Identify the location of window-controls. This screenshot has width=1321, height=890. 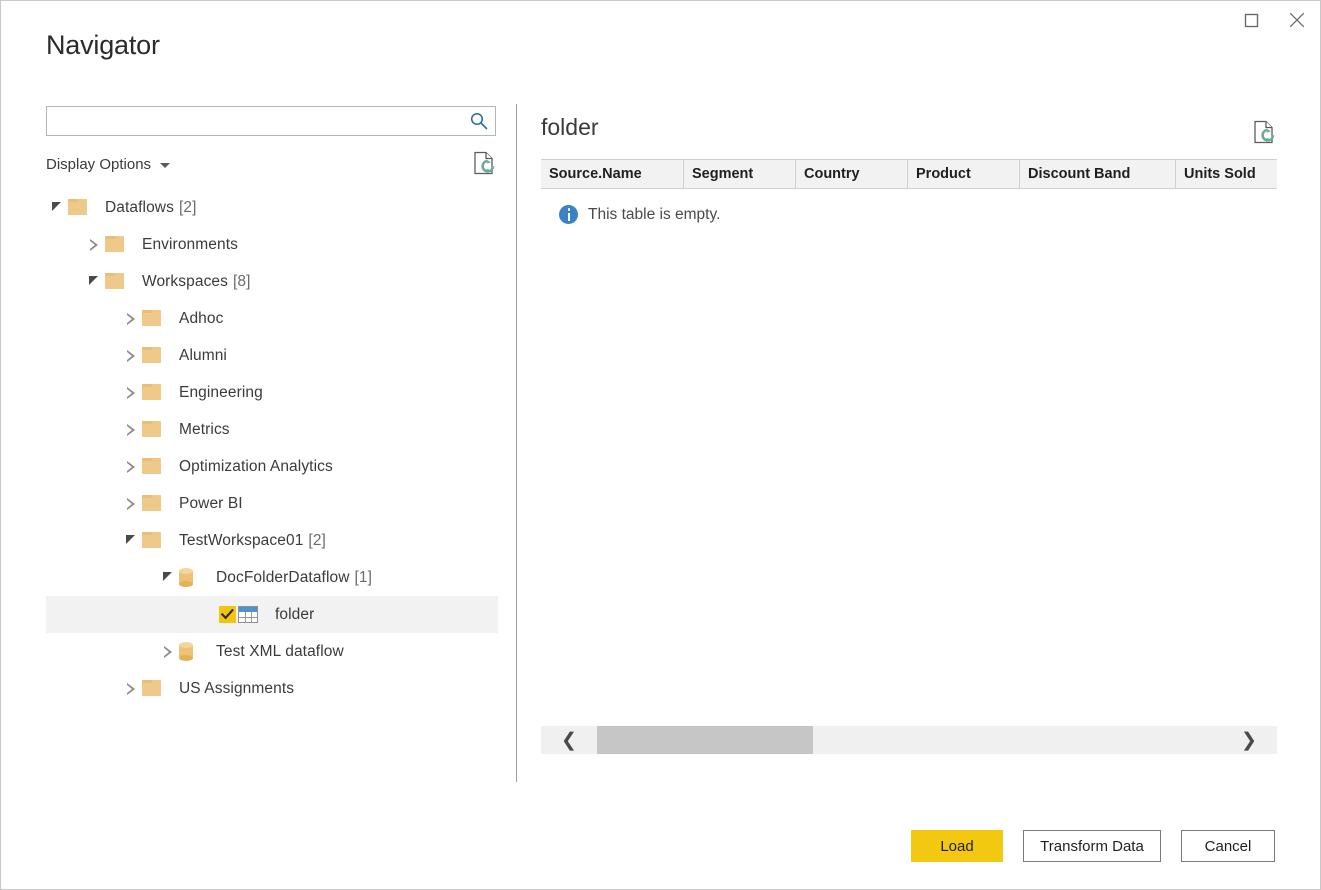
(1274, 20).